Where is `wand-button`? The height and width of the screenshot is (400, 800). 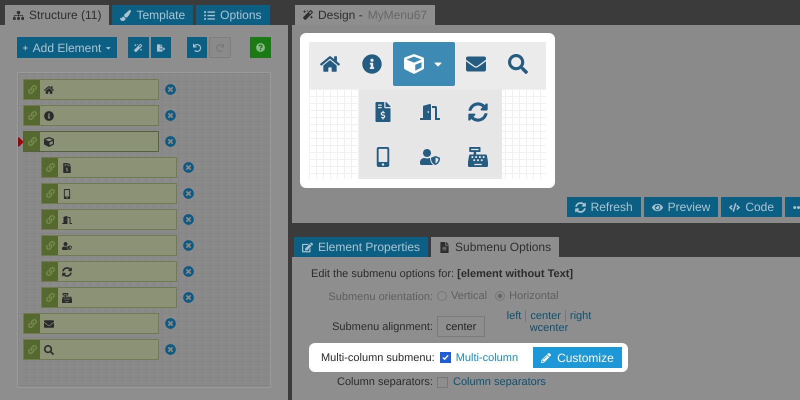
wand-button is located at coordinates (138, 47).